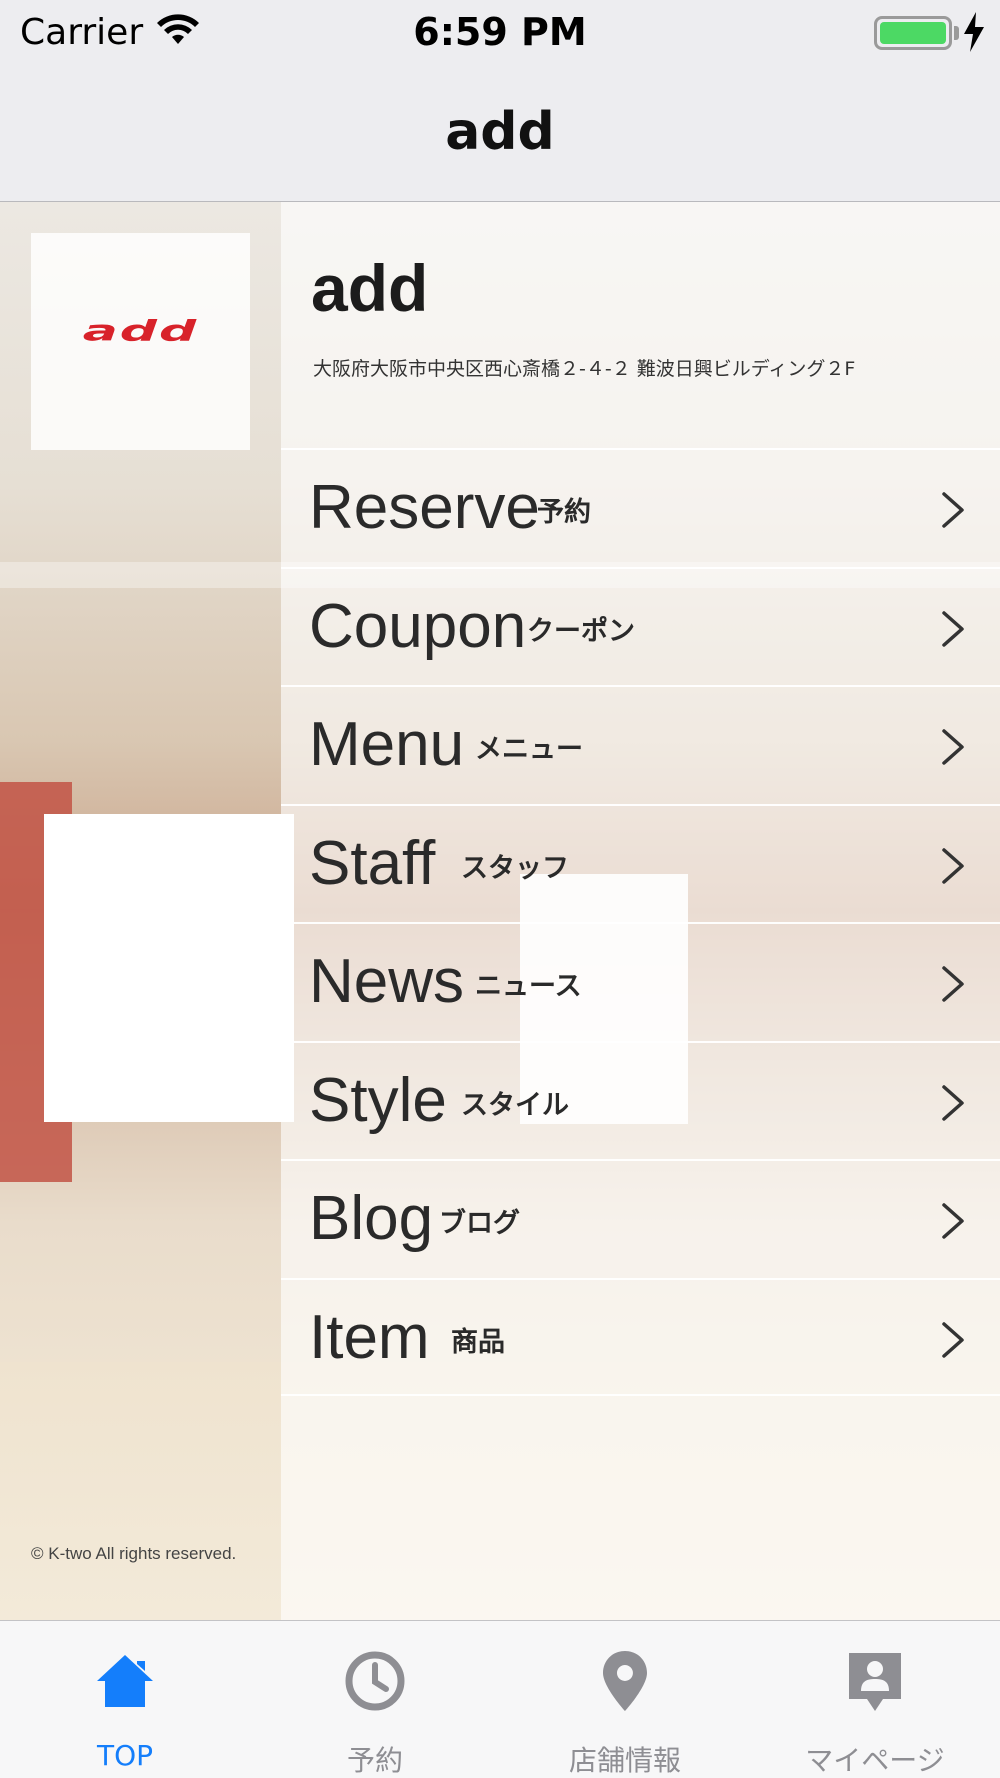  Describe the element at coordinates (369, 1337) in the screenshot. I see `menu-item-label: Item` at that location.